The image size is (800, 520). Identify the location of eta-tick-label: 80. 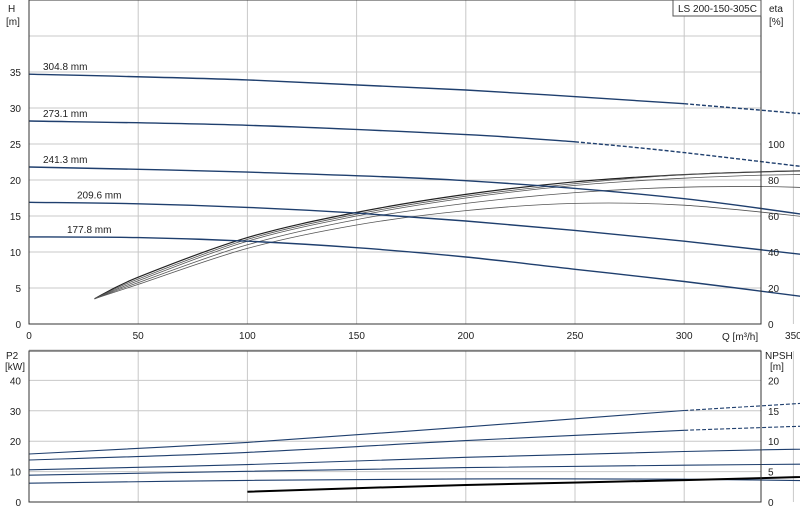
(774, 181).